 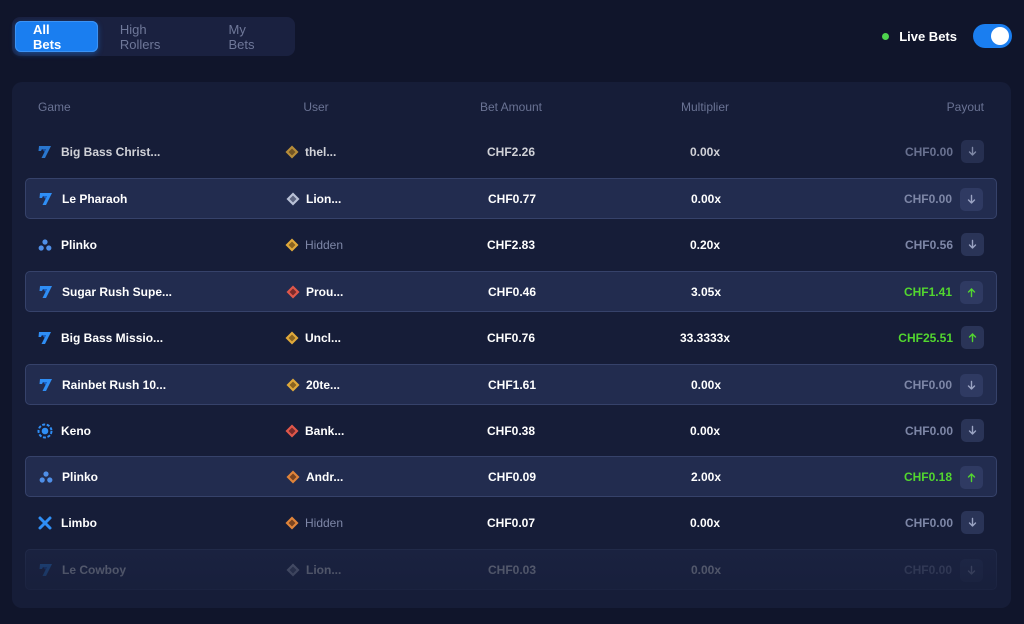 I want to click on game-cell: Le Cowboy, so click(x=82, y=569).